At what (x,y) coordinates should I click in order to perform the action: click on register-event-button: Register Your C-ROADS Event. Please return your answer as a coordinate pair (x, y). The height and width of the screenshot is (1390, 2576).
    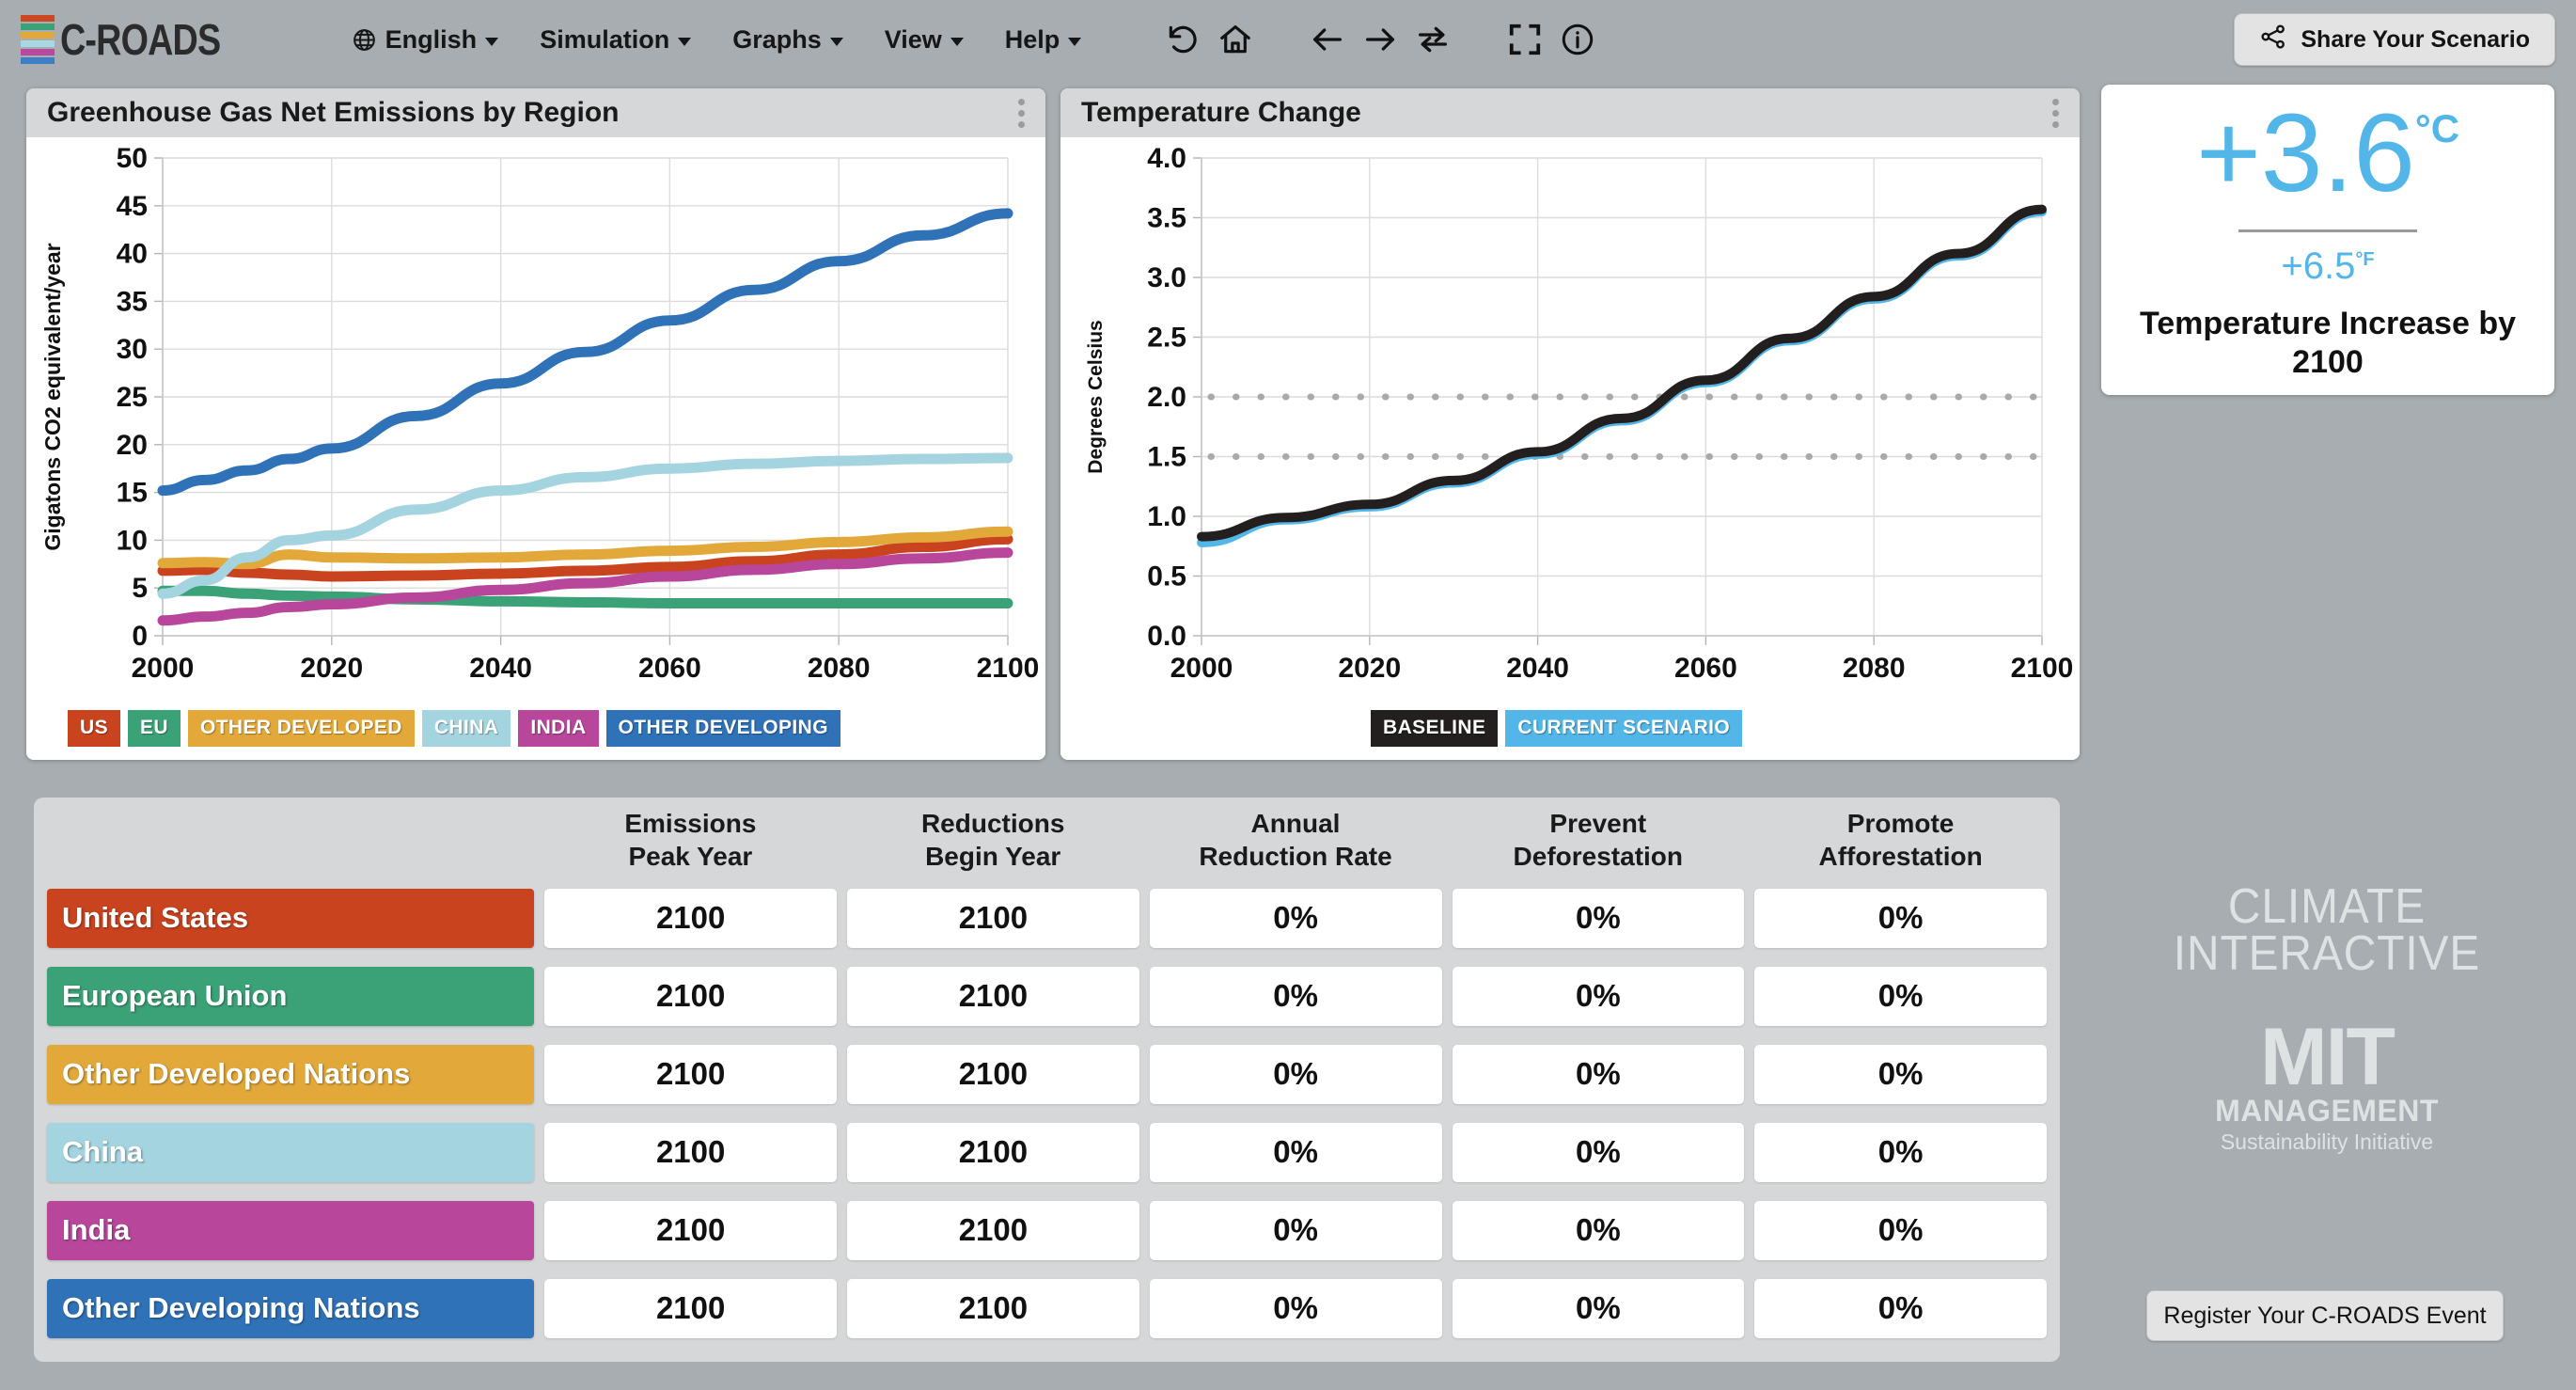
    Looking at the image, I should click on (2325, 1315).